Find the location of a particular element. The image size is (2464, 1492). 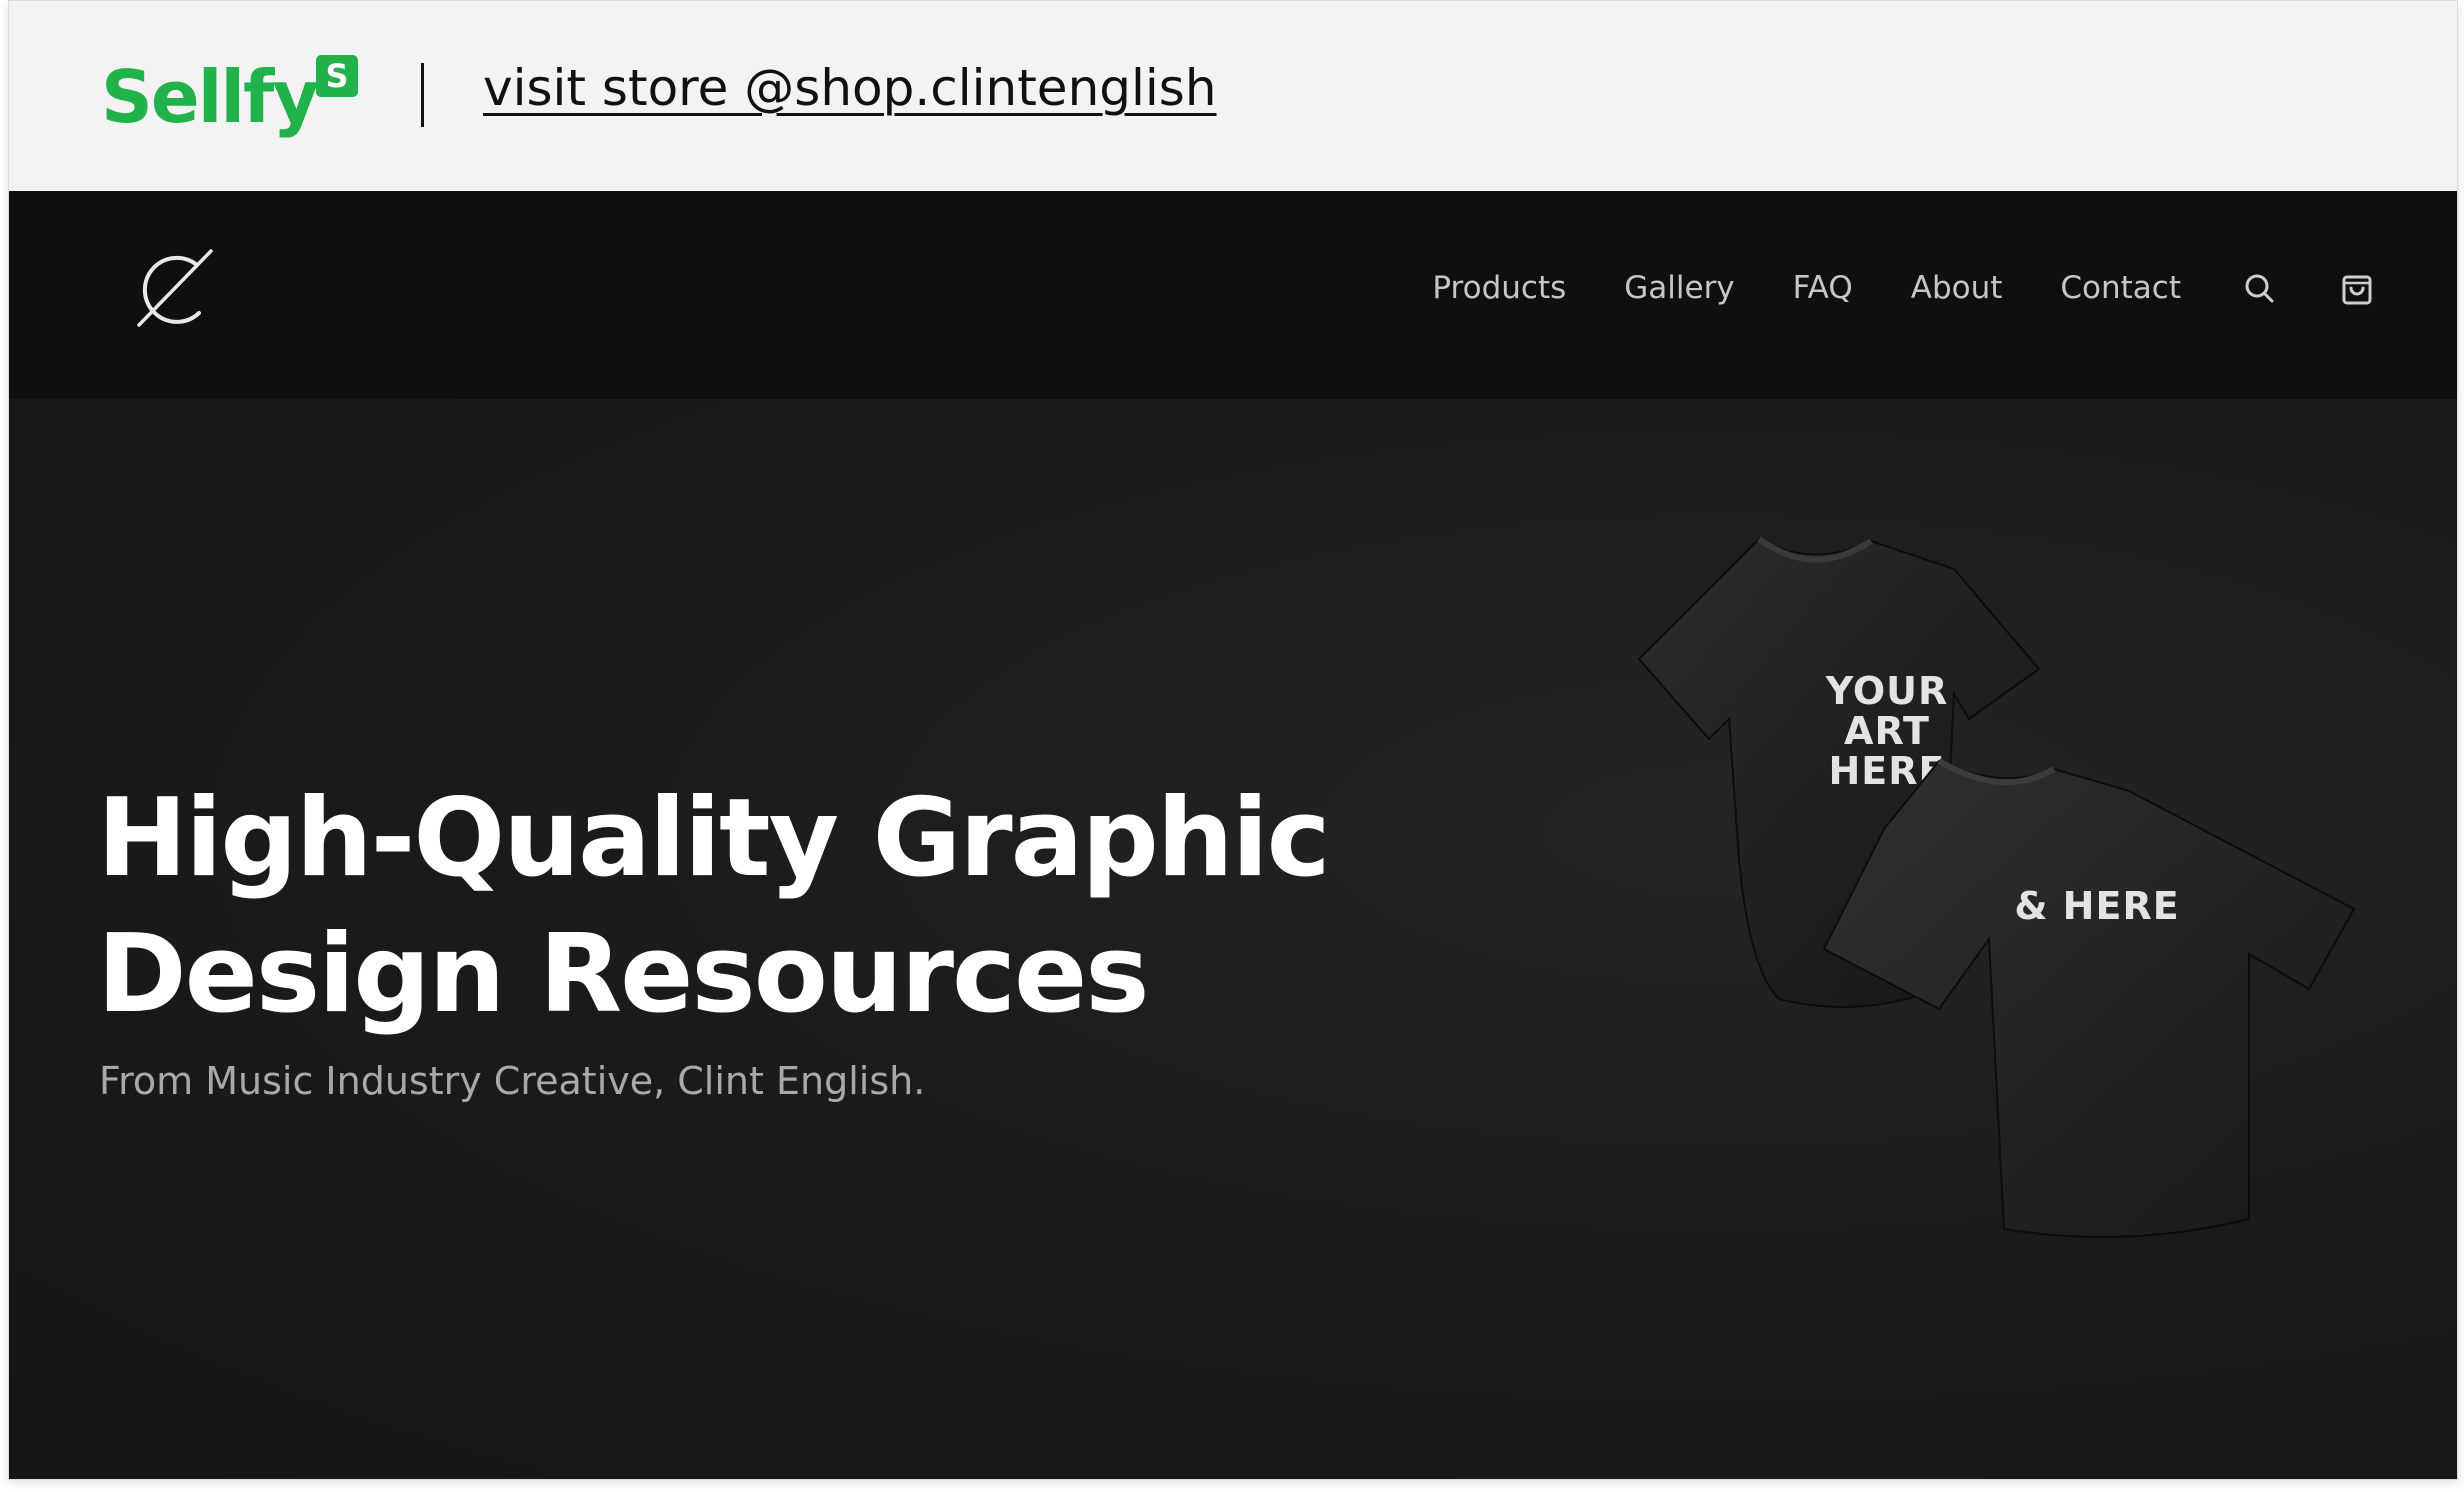

hero-title-line-1: High-Quality Graphic is located at coordinates (714, 838).